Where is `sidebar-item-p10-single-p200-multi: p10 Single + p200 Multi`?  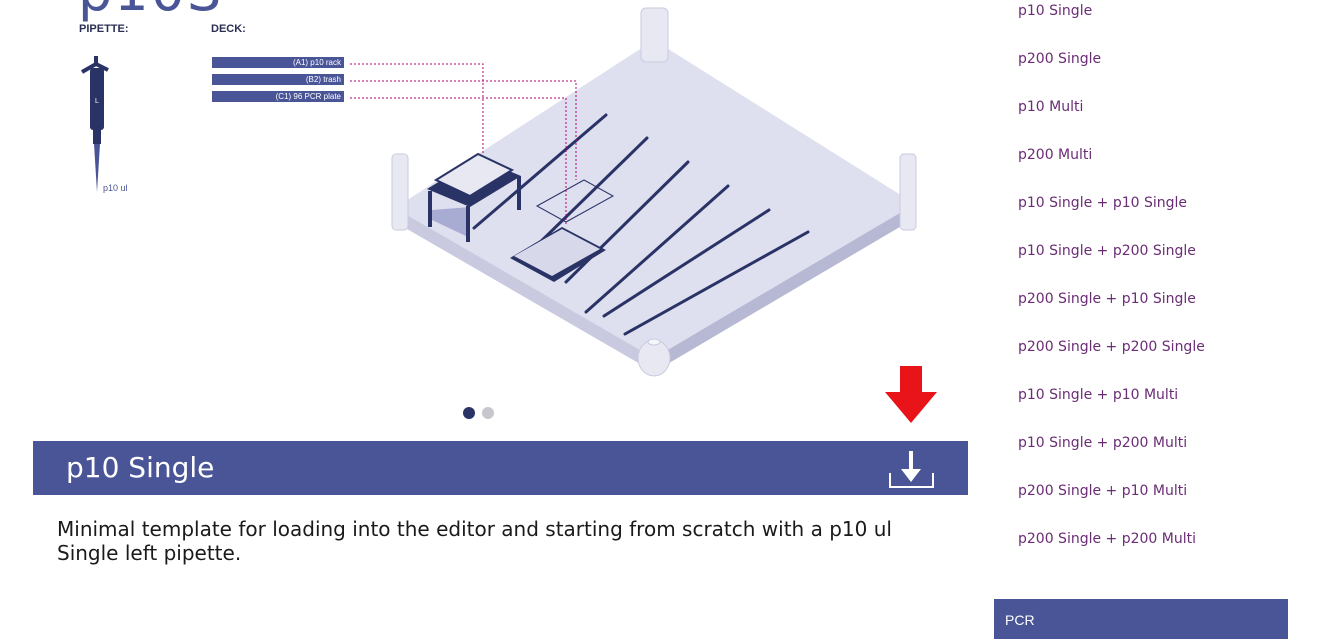
sidebar-item-p10-single-p200-multi: p10 Single + p200 Multi is located at coordinates (1102, 443).